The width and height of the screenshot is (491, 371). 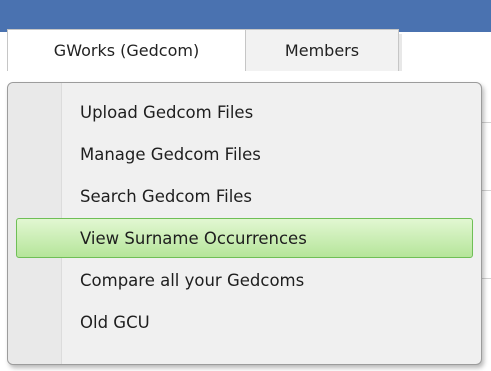 I want to click on menu-item-label: Upload Gedcom Files, so click(x=167, y=112).